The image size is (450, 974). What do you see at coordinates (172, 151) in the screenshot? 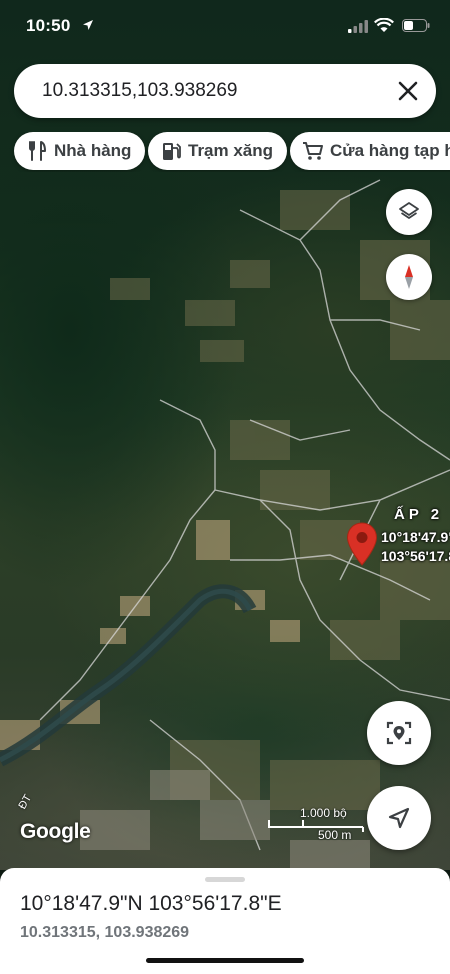
I see `gas-station-icon` at bounding box center [172, 151].